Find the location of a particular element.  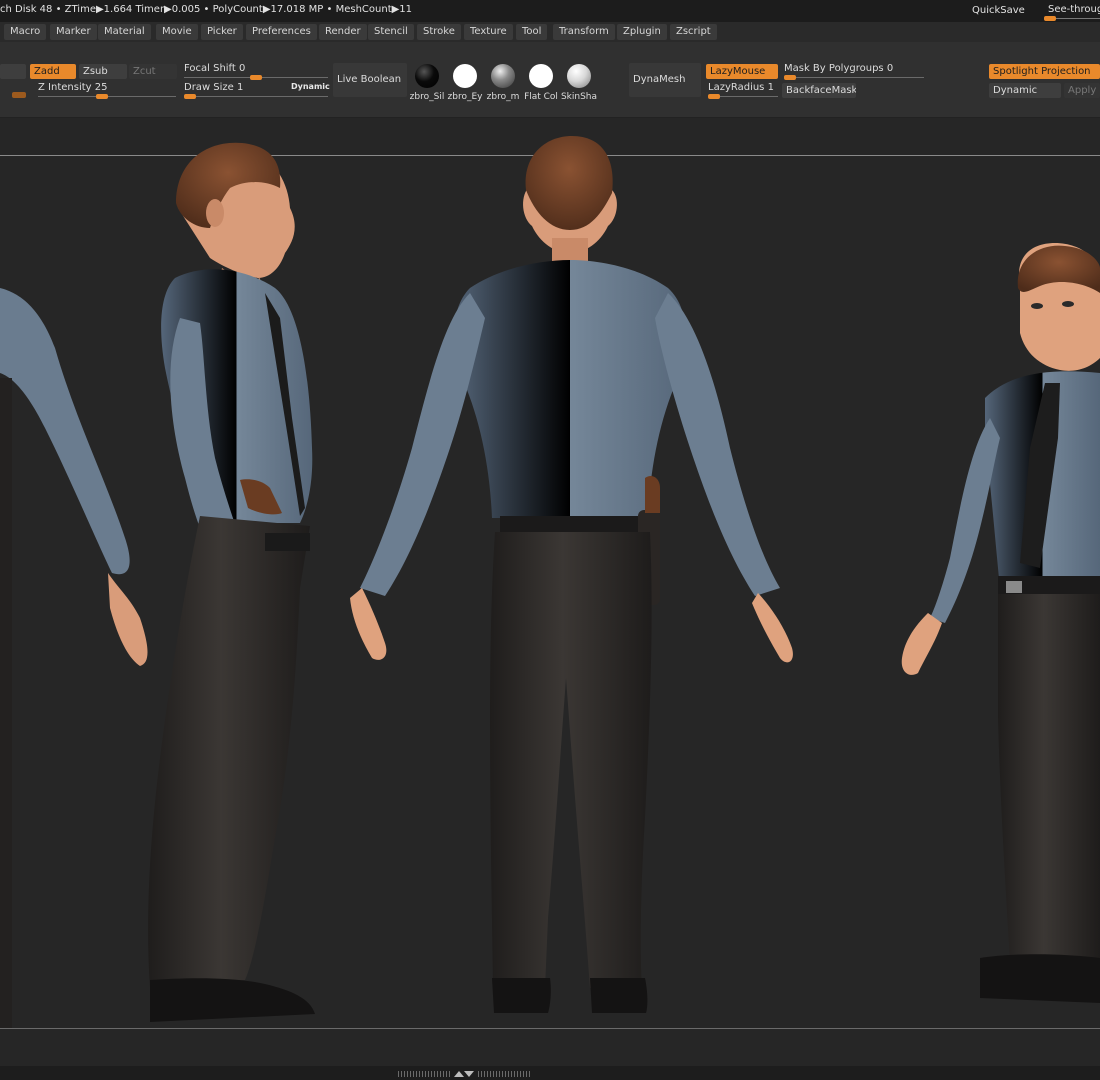

z-intensity-slider: Z Intensity 25 is located at coordinates (107, 91).